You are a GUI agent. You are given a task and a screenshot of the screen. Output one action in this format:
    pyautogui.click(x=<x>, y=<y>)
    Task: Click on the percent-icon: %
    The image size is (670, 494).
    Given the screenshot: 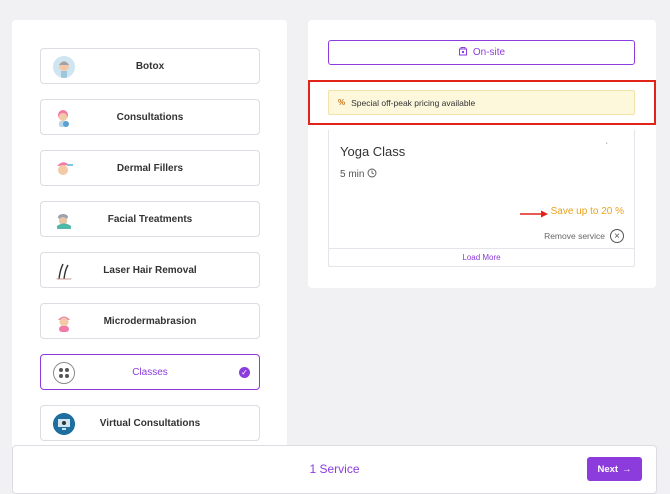 What is the action you would take?
    pyautogui.click(x=342, y=102)
    